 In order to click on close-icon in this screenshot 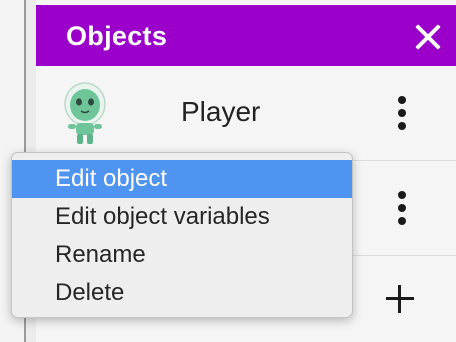, I will do `click(428, 37)`.